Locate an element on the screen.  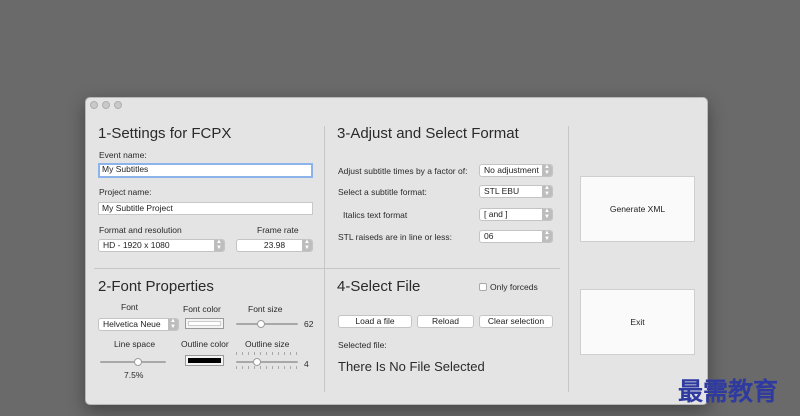
outline-color-well is located at coordinates (204, 360).